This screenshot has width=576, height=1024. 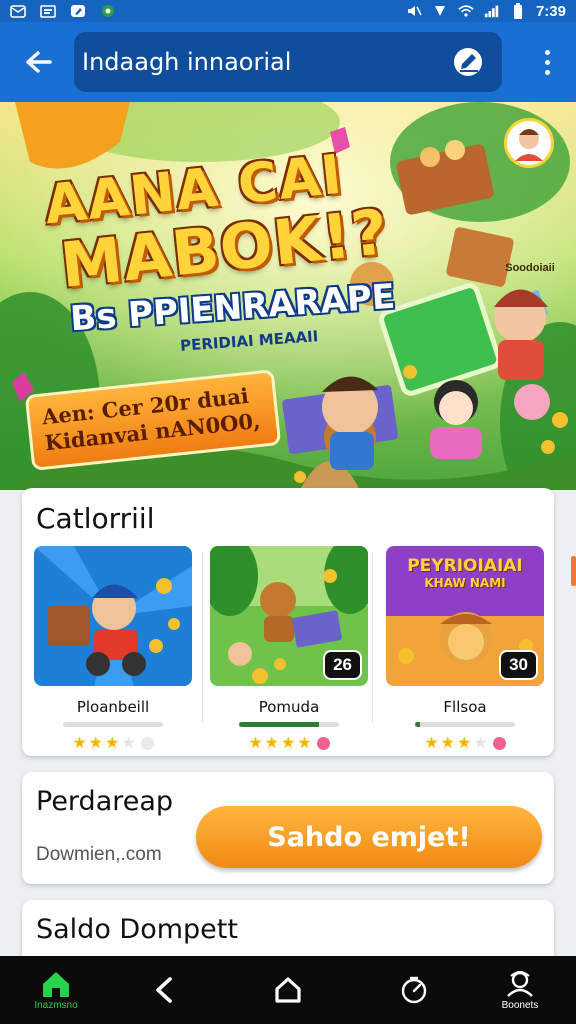 I want to click on message-icon, so click(x=48, y=11).